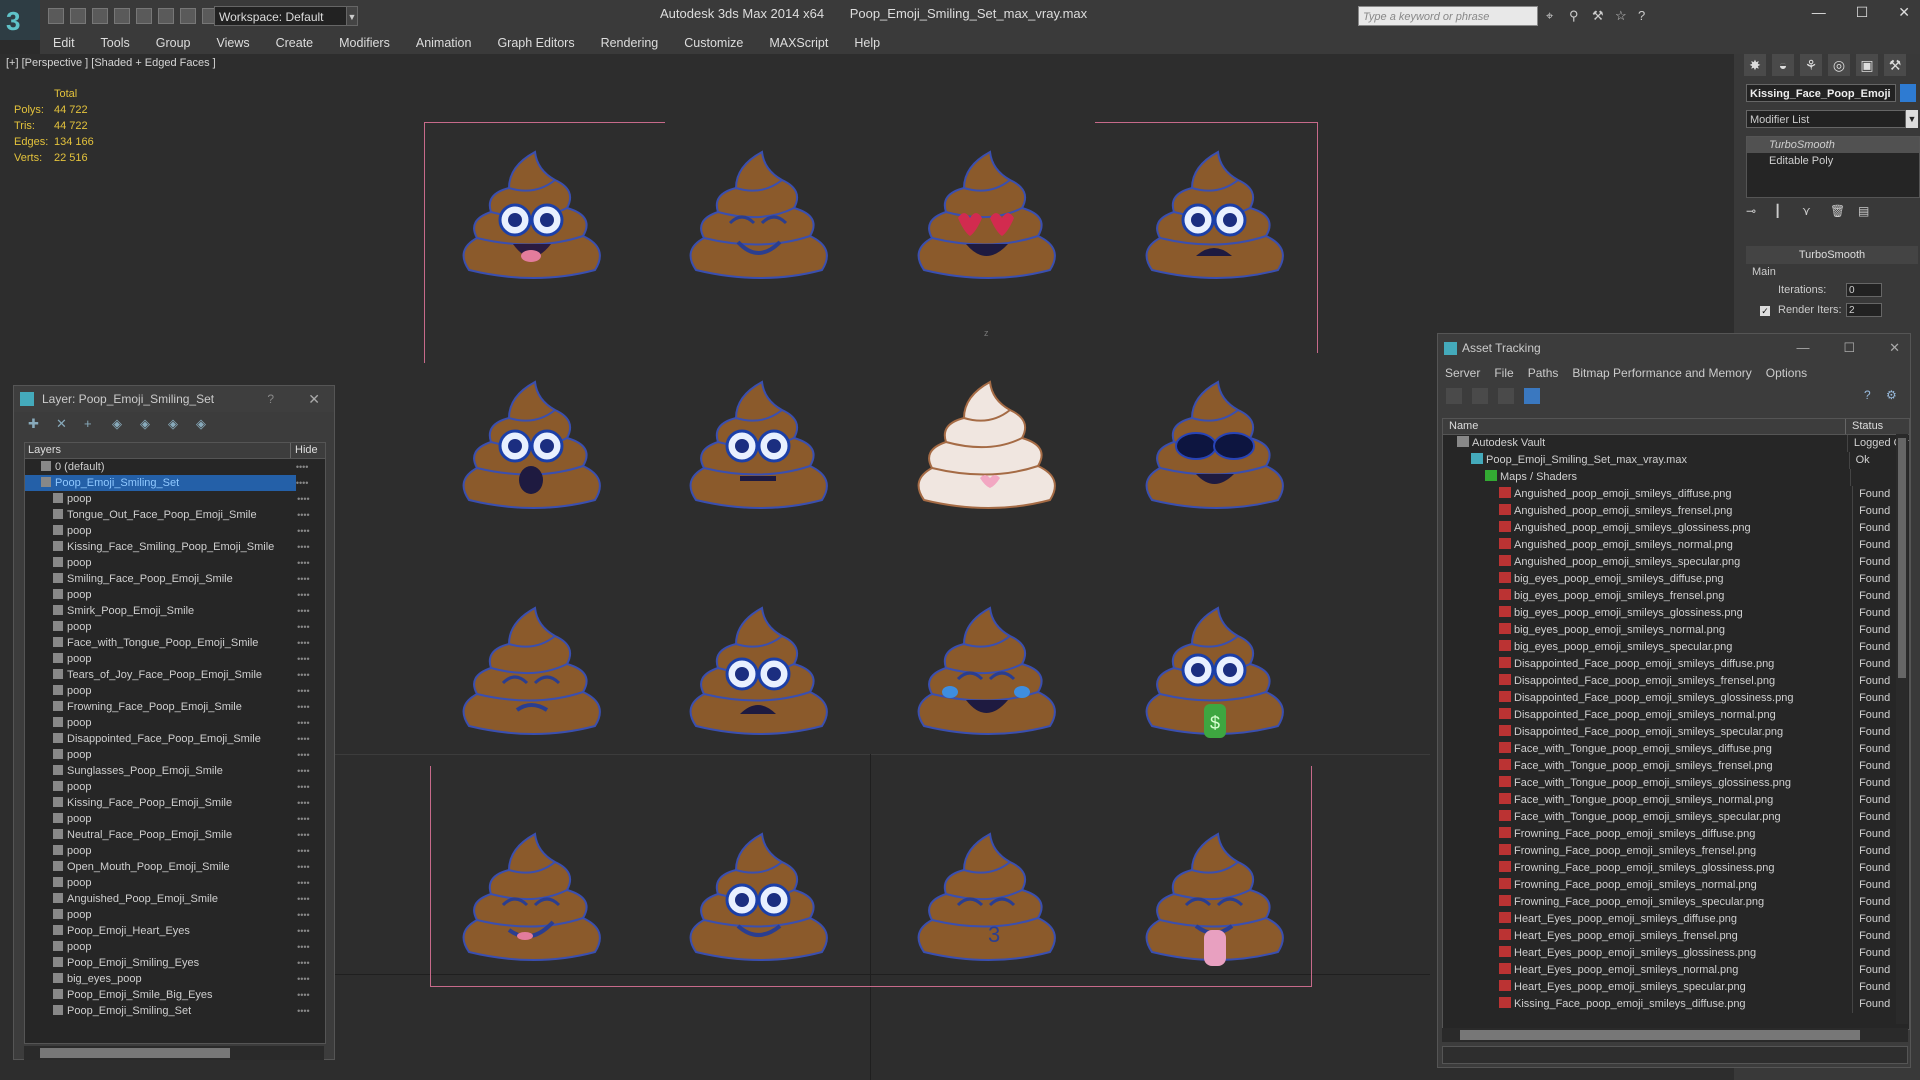 The image size is (1920, 1080). What do you see at coordinates (1532, 396) in the screenshot?
I see `table-view-icon` at bounding box center [1532, 396].